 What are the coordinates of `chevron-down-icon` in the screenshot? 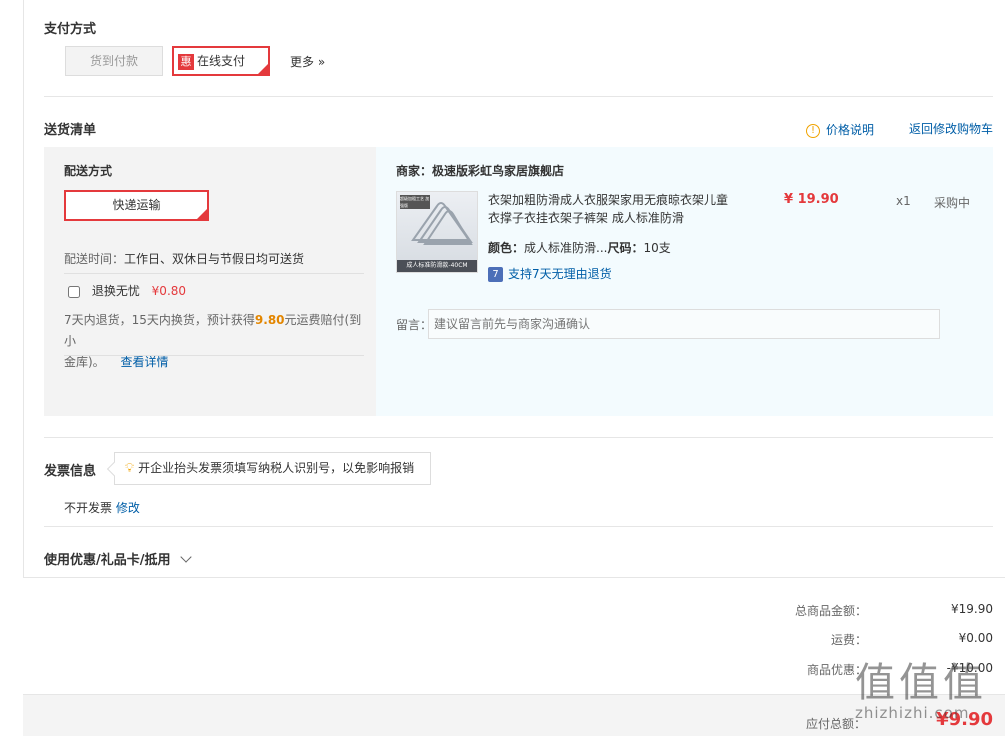 It's located at (186, 557).